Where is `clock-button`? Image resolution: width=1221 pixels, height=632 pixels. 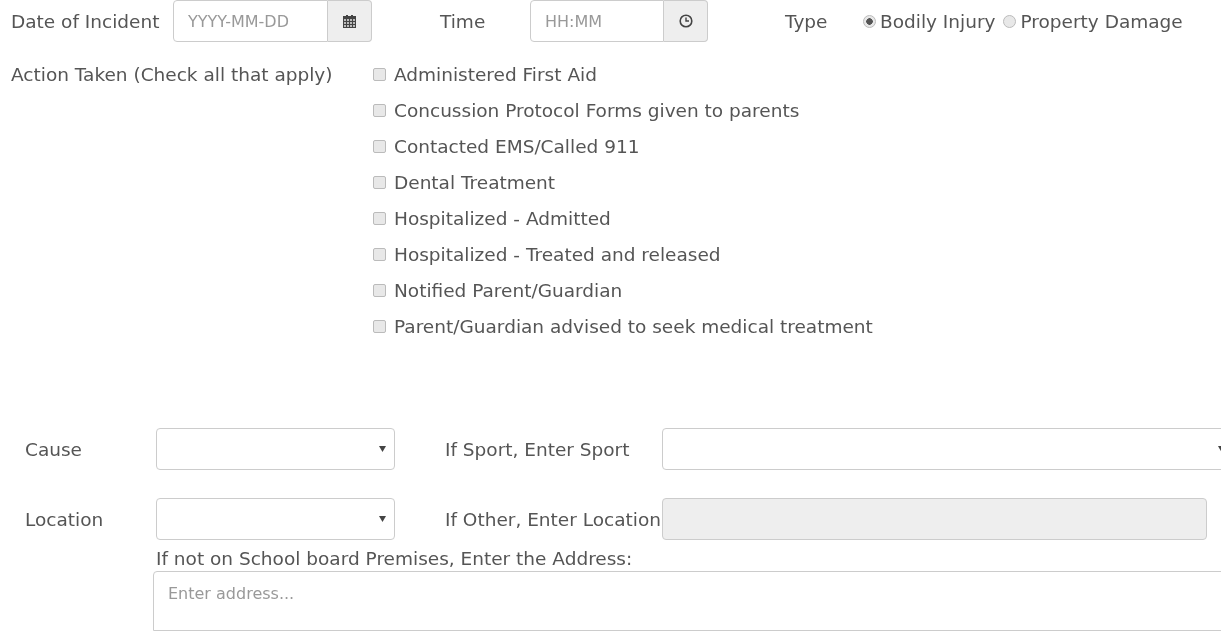 clock-button is located at coordinates (686, 21).